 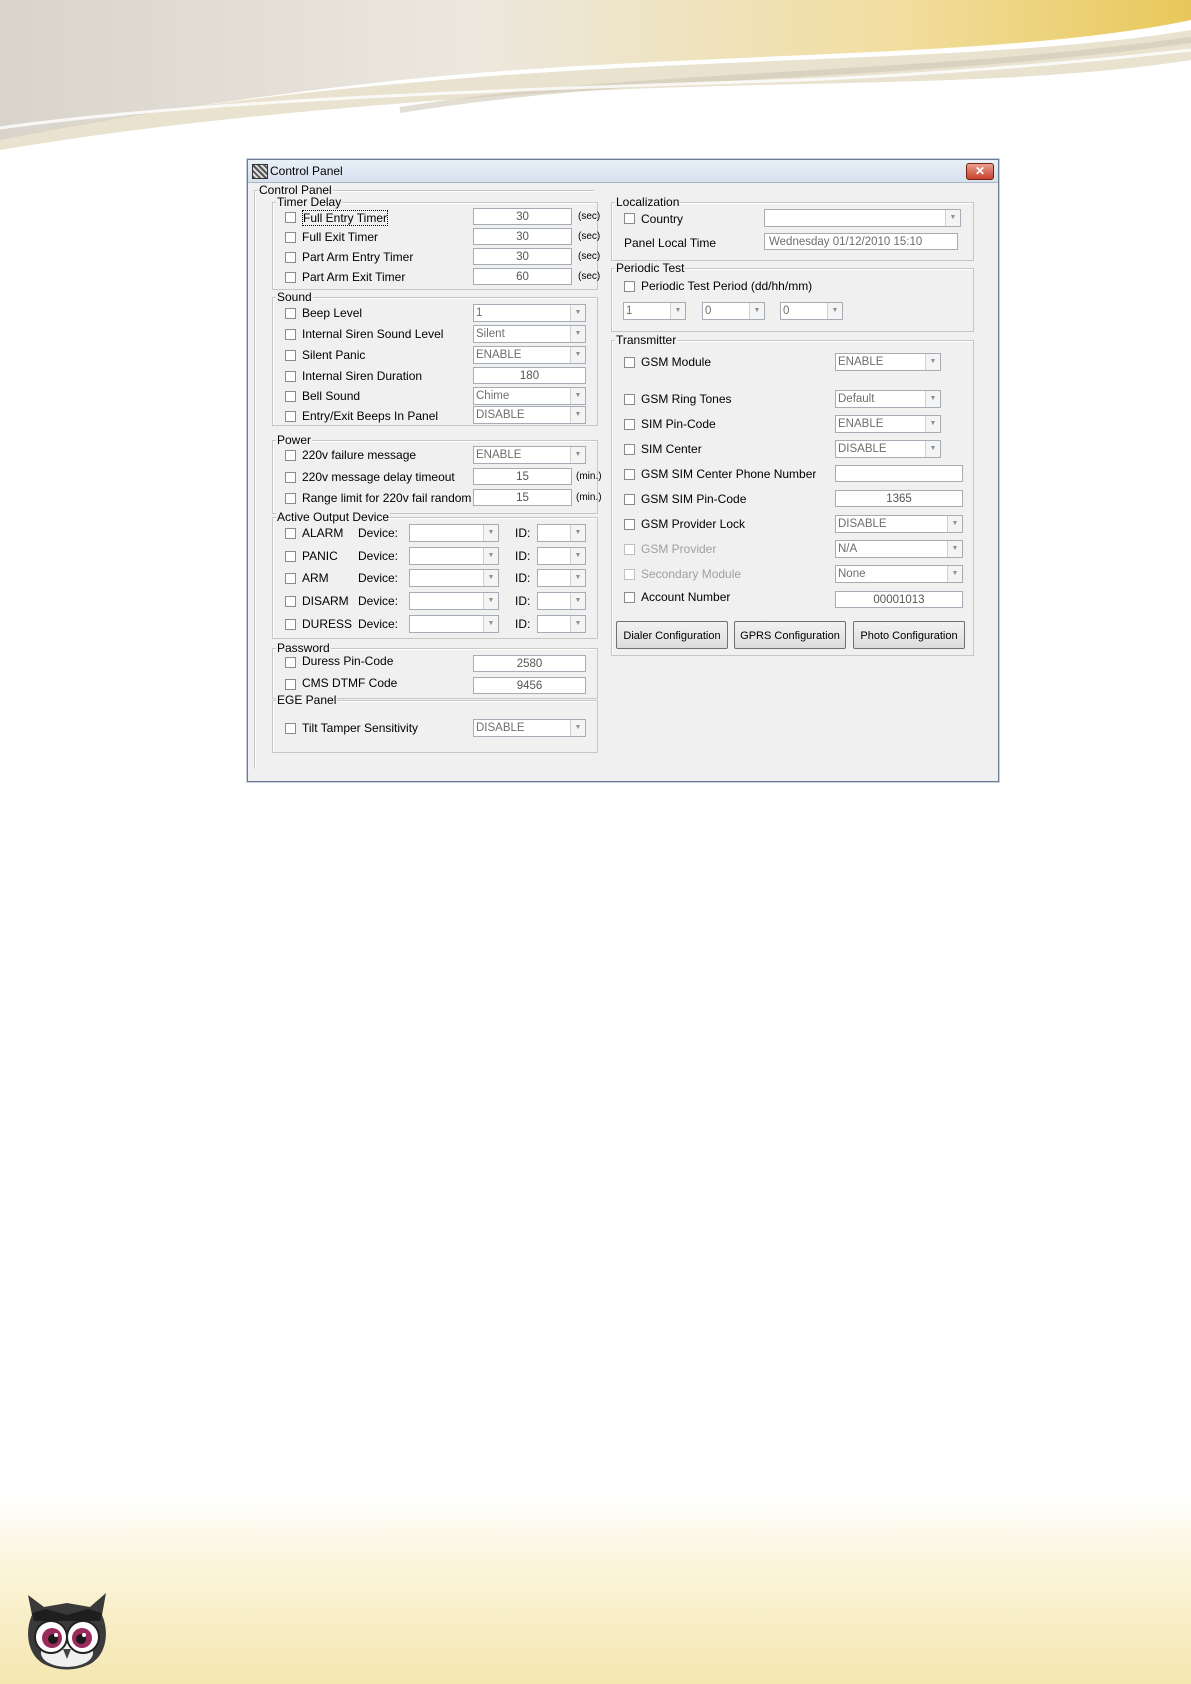 What do you see at coordinates (529, 663) in the screenshot?
I see `duress-pin-code-input: 2580` at bounding box center [529, 663].